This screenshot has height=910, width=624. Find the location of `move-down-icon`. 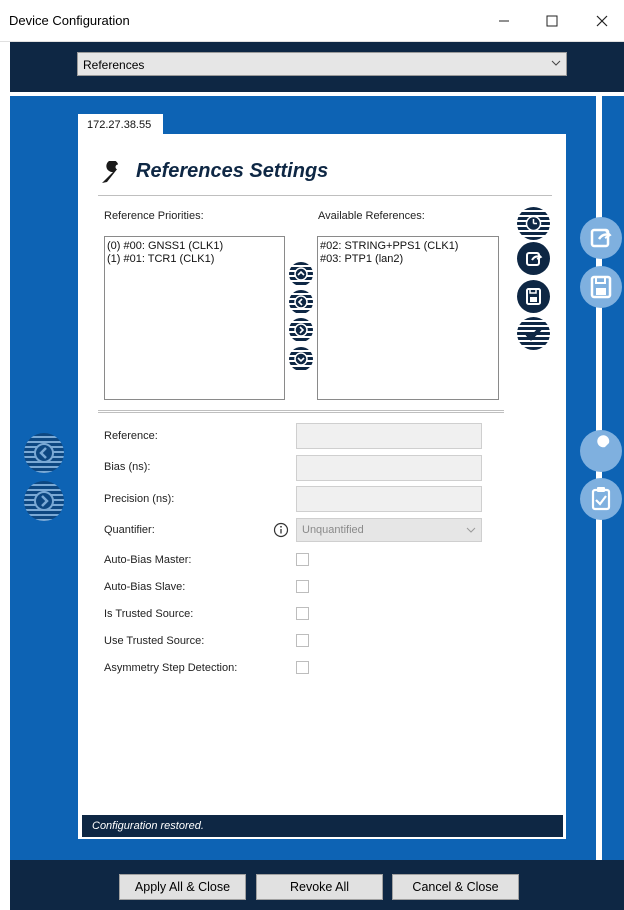

move-down-icon is located at coordinates (301, 359).